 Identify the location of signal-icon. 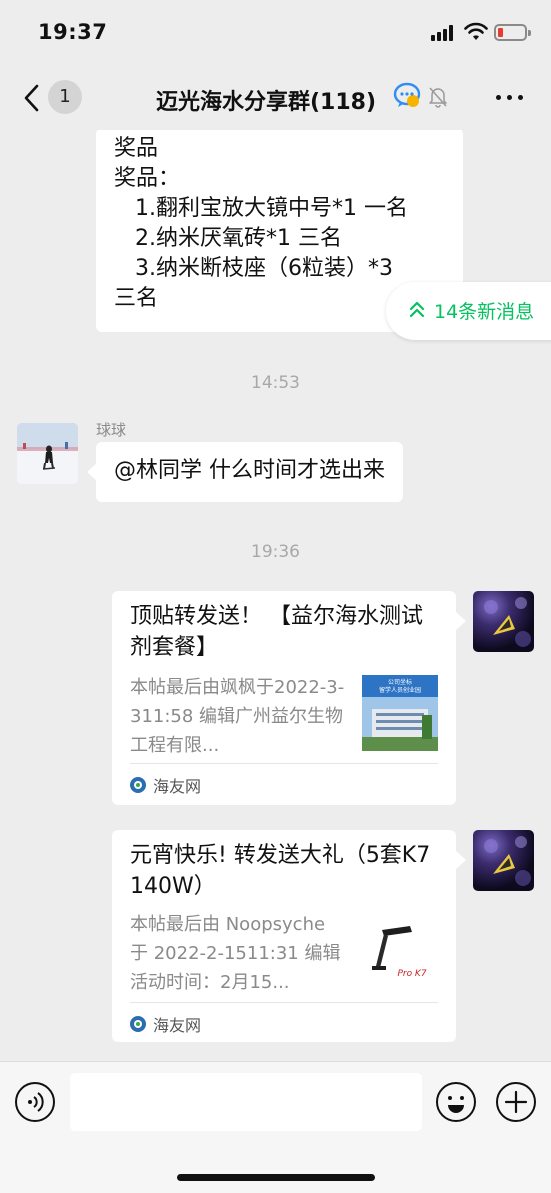
(444, 33).